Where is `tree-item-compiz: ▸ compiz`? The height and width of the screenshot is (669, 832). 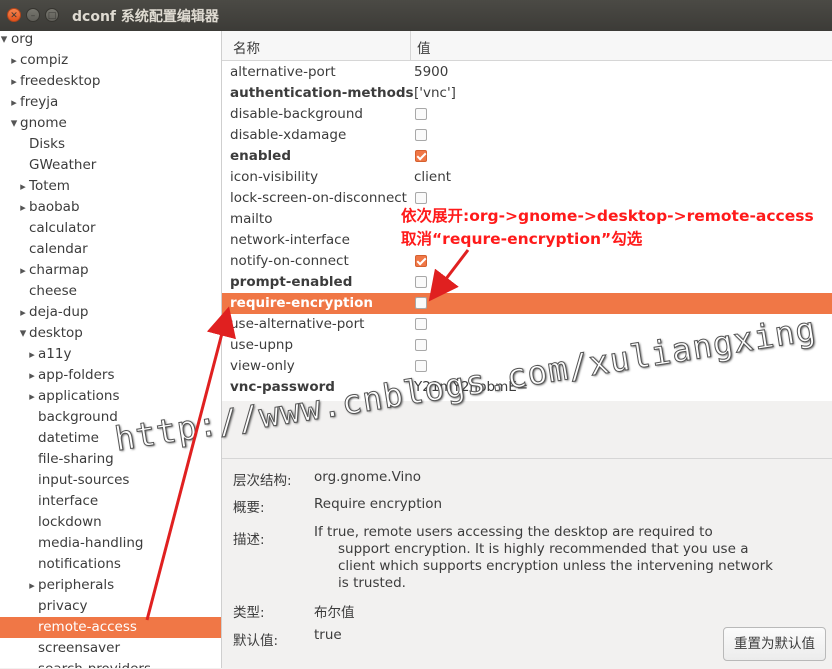 tree-item-compiz: ▸ compiz is located at coordinates (110, 60).